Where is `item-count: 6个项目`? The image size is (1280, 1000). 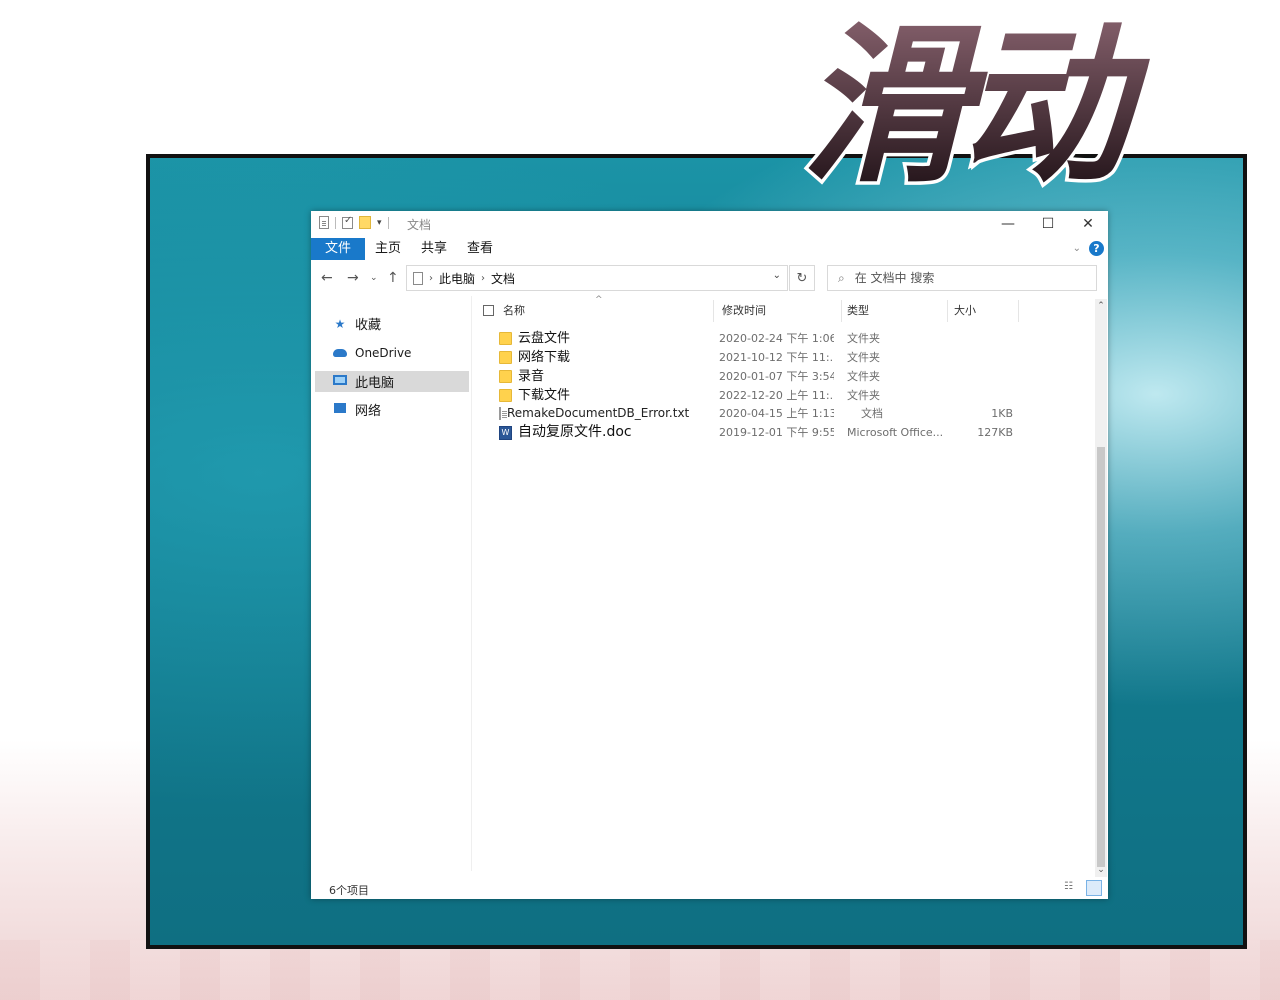 item-count: 6个项目 is located at coordinates (349, 890).